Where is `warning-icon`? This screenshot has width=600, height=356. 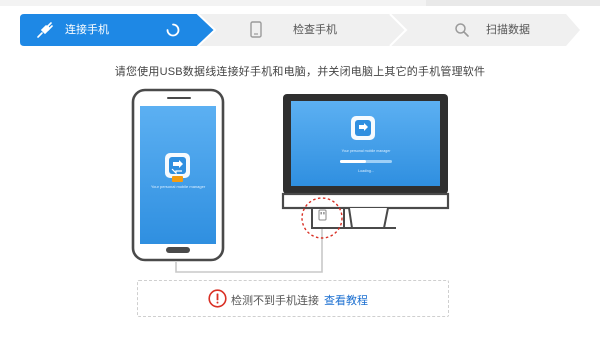
warning-icon is located at coordinates (217, 298).